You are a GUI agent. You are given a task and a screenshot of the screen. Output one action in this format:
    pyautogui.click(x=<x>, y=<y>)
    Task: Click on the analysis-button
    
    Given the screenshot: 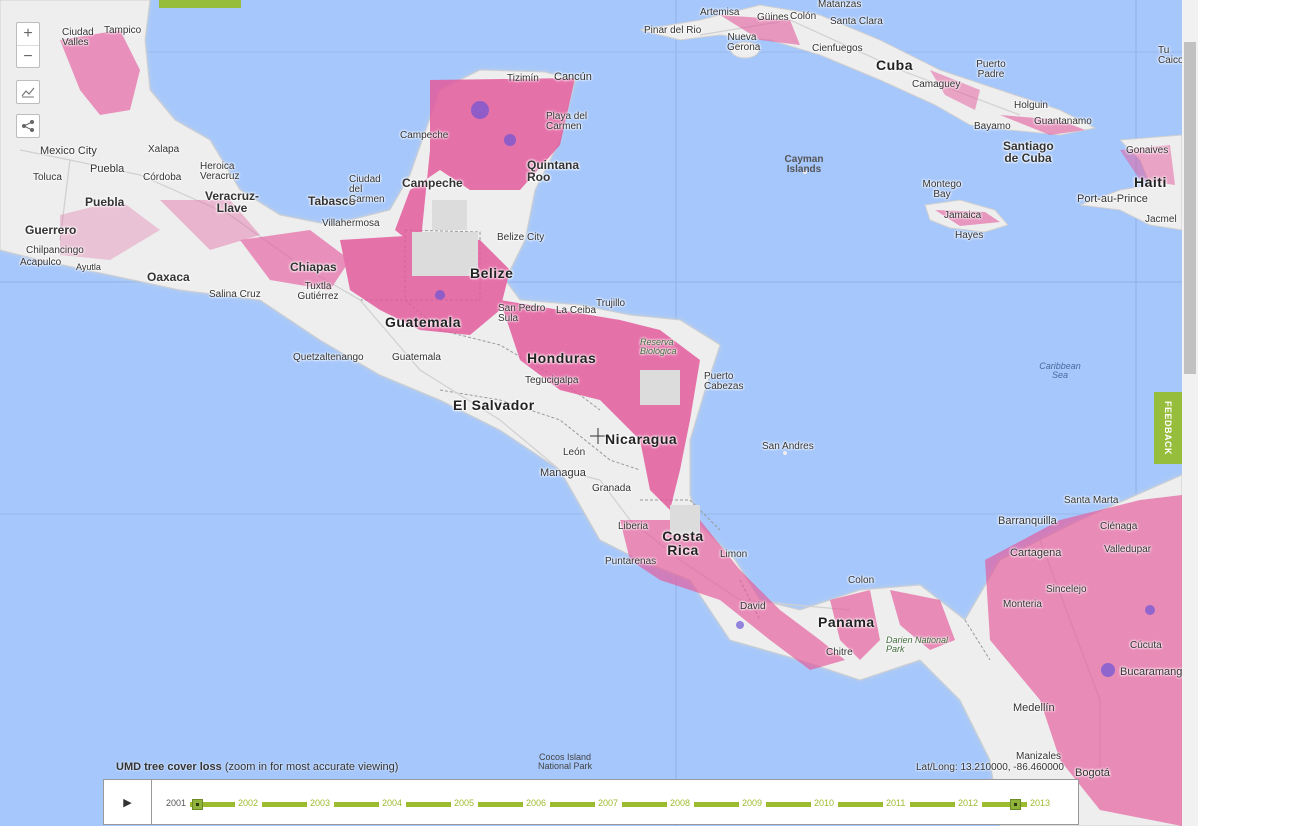 What is the action you would take?
    pyautogui.click(x=28, y=92)
    